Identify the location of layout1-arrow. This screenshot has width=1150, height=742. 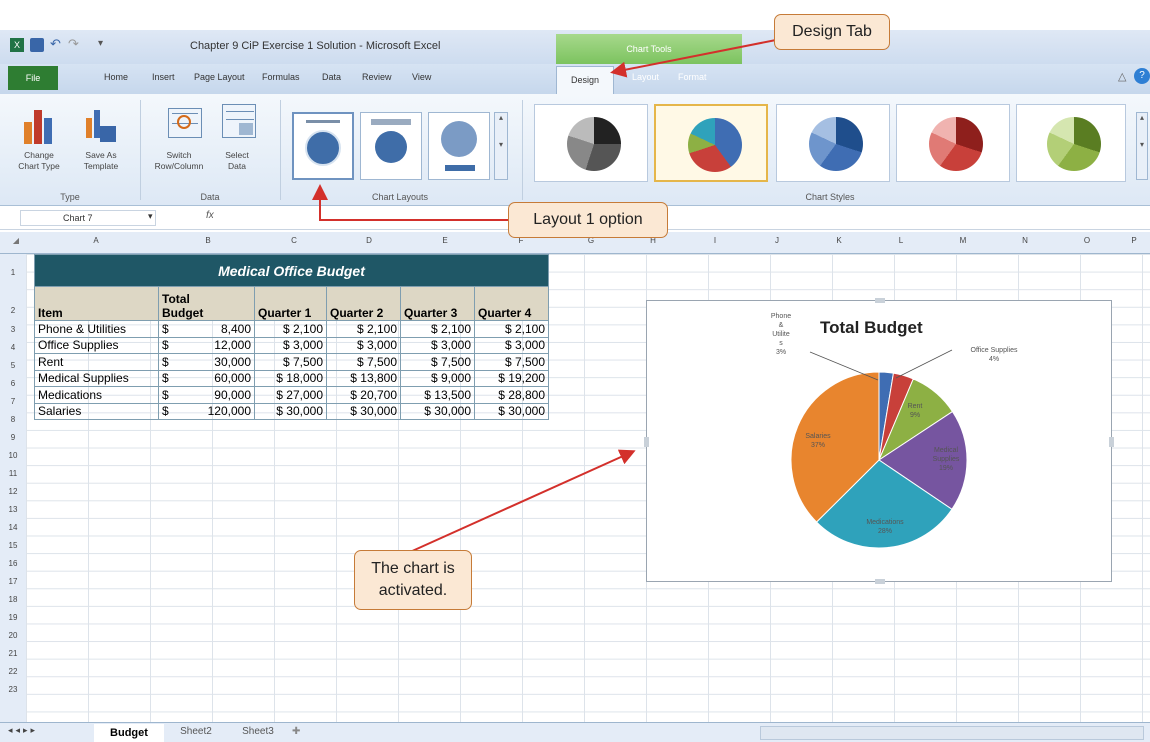
(413, 202).